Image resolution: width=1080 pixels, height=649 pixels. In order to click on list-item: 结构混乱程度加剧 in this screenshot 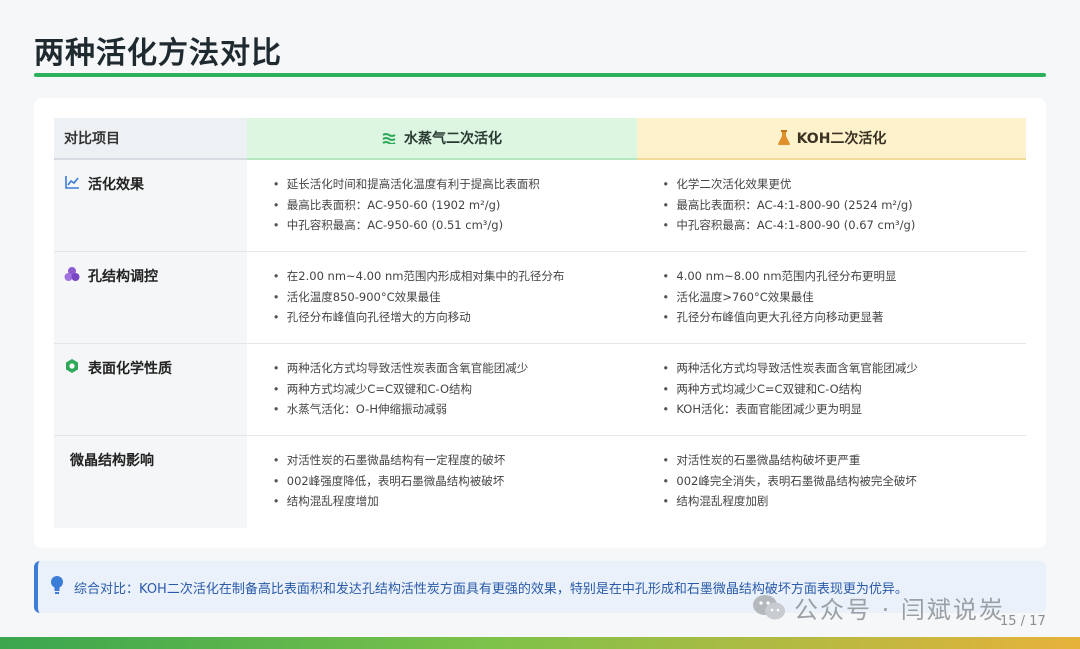, I will do `click(844, 501)`.